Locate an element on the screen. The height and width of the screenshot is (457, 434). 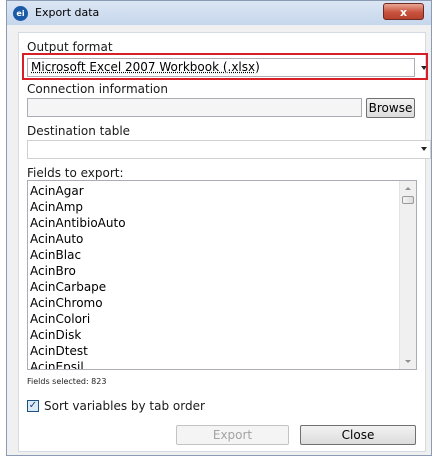
output-format-select: Microsoft Excel 2007 Workbook (.xlsx) is located at coordinates (221, 67).